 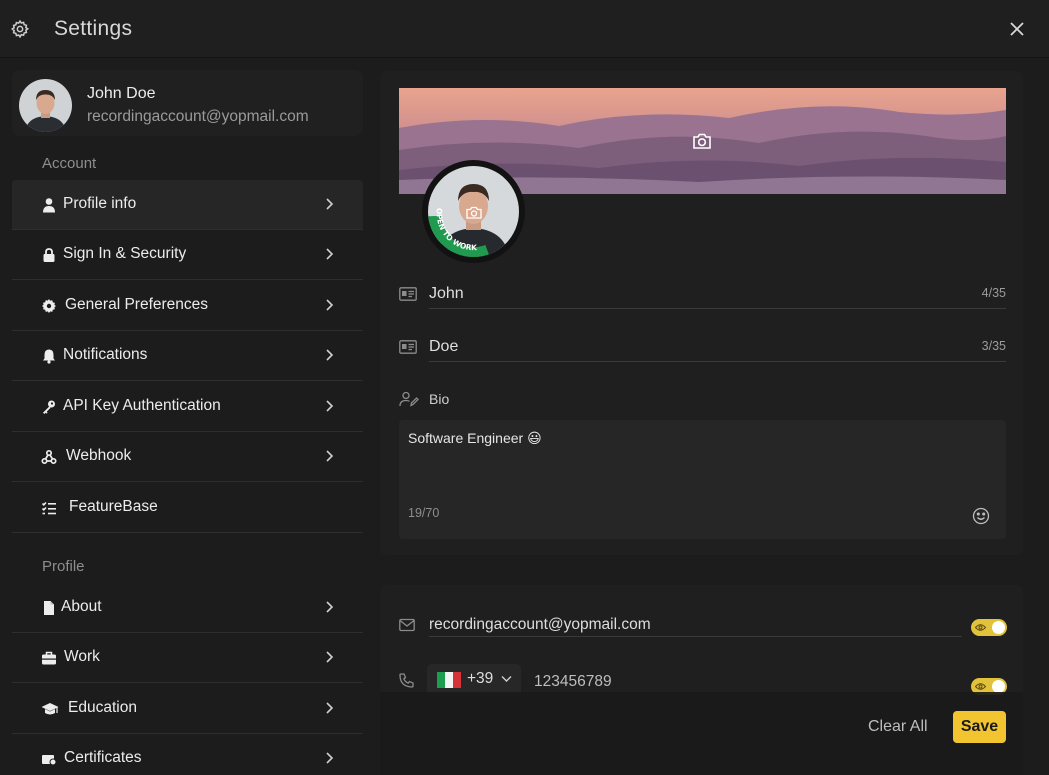 What do you see at coordinates (20, 29) in the screenshot?
I see `gear-icon` at bounding box center [20, 29].